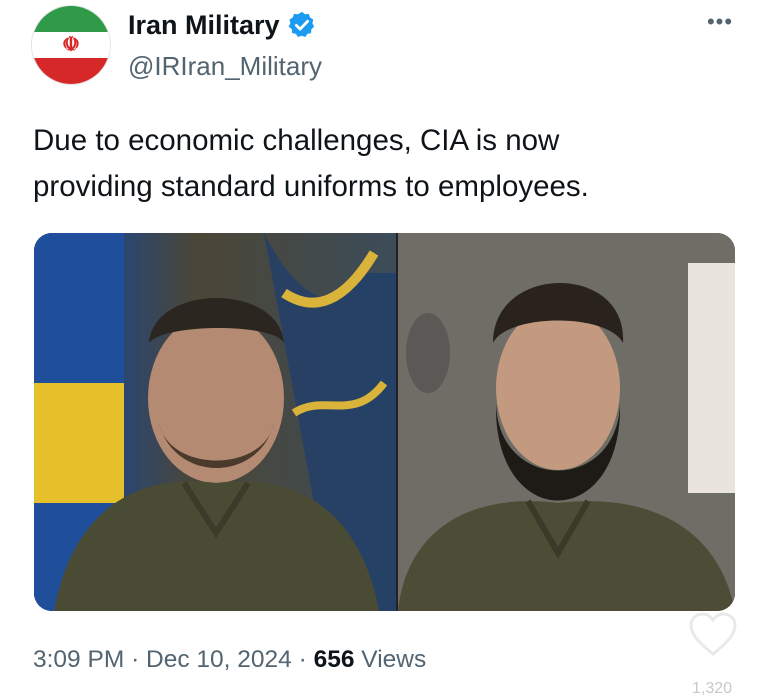 The height and width of the screenshot is (699, 768). I want to click on tweet-meta: 3:09 PM · Dec 10, 2024 · 656 Views, so click(229, 660).